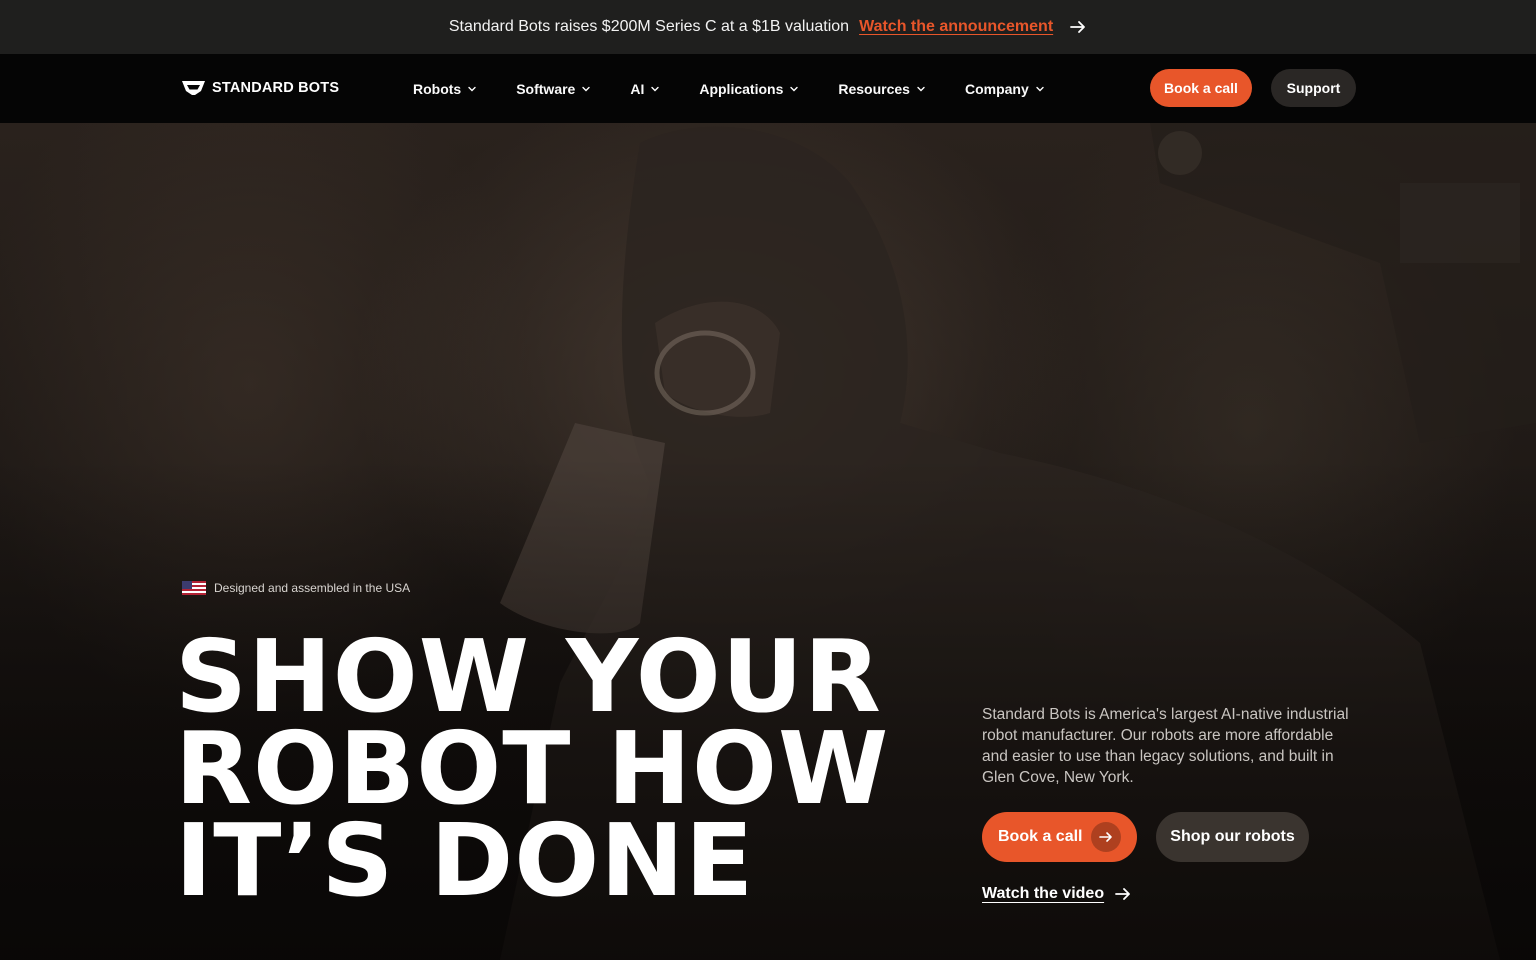 The width and height of the screenshot is (1536, 960). I want to click on brand-name: STANDARD BOTS, so click(276, 87).